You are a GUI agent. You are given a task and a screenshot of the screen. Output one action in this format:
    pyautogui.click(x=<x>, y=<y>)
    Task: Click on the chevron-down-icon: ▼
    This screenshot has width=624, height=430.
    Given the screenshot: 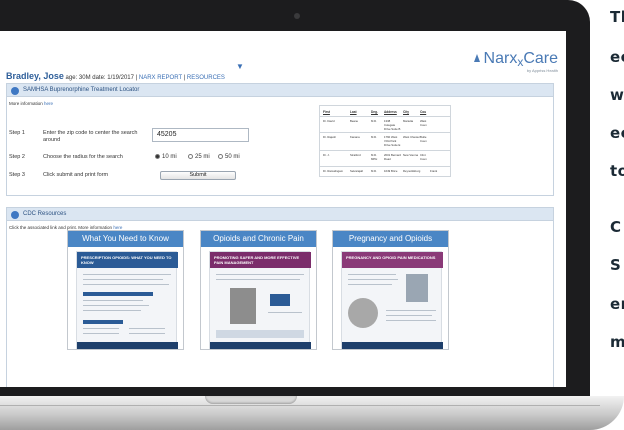 What is the action you would take?
    pyautogui.click(x=240, y=66)
    